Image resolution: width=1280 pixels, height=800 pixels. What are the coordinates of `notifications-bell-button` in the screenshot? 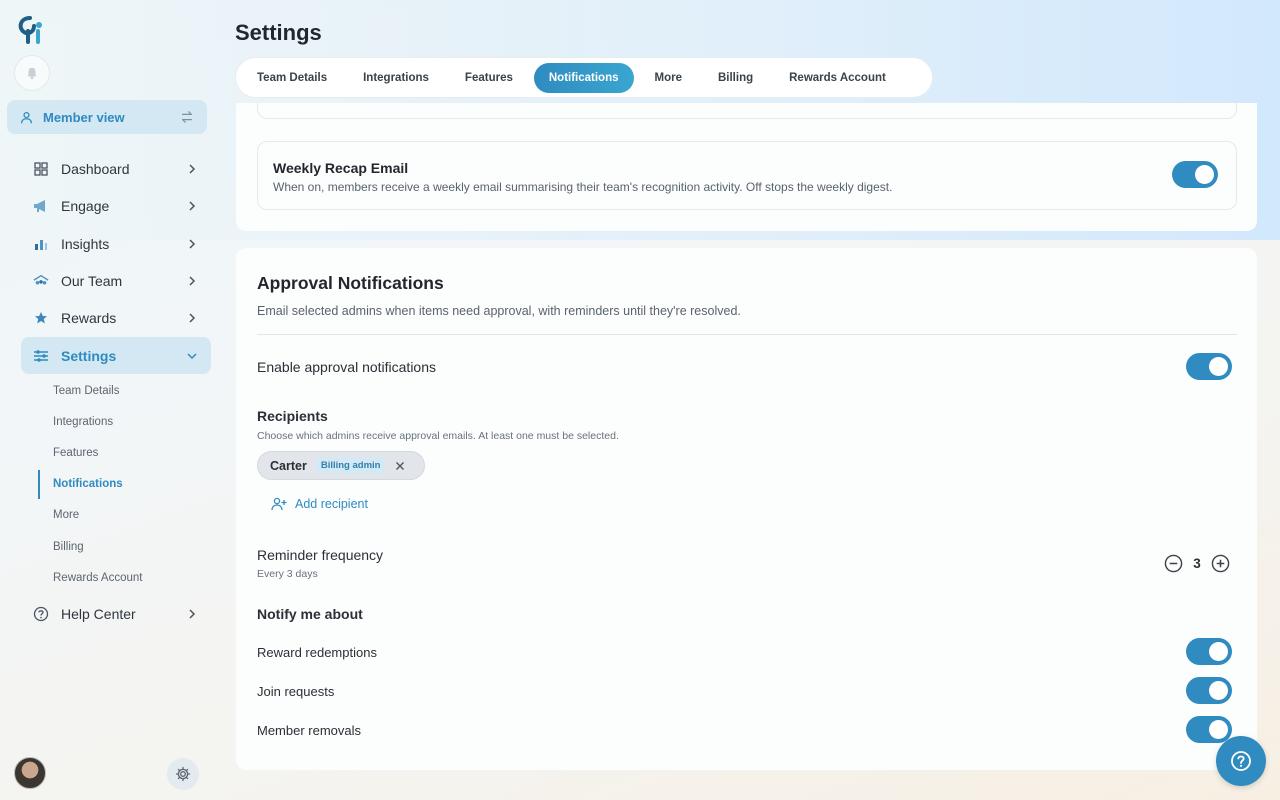 It's located at (32, 73).